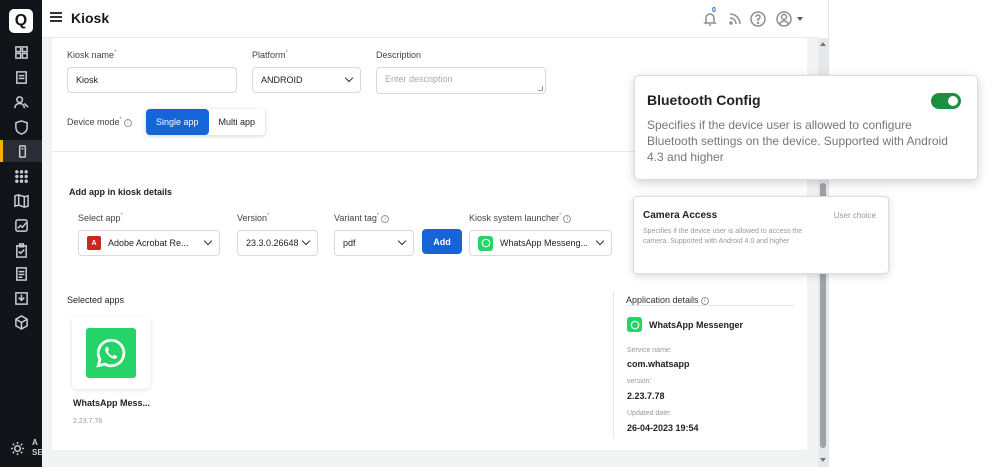 The height and width of the screenshot is (467, 1000). I want to click on users-icon, so click(21, 102).